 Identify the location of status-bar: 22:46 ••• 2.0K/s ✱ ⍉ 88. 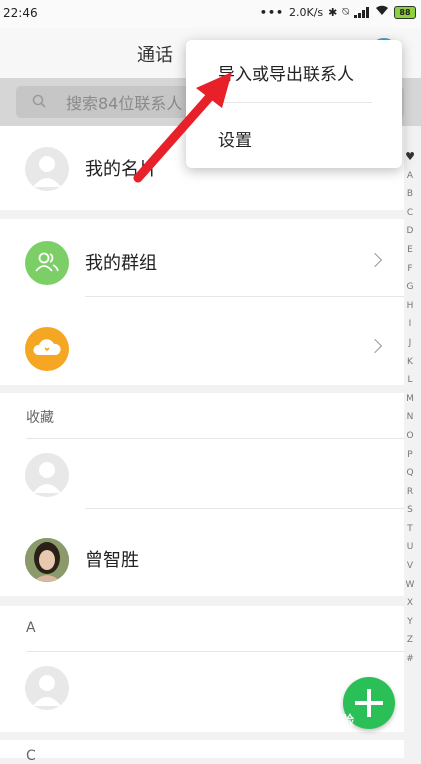
(210, 14).